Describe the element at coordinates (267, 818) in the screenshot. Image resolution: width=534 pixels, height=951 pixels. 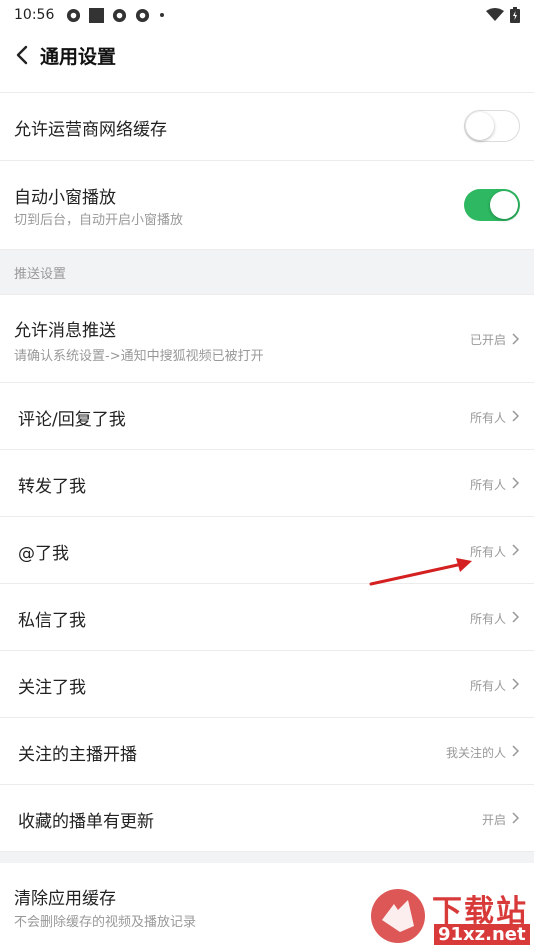
I see `setting-push-item: 收藏的播单有更新 开启` at that location.